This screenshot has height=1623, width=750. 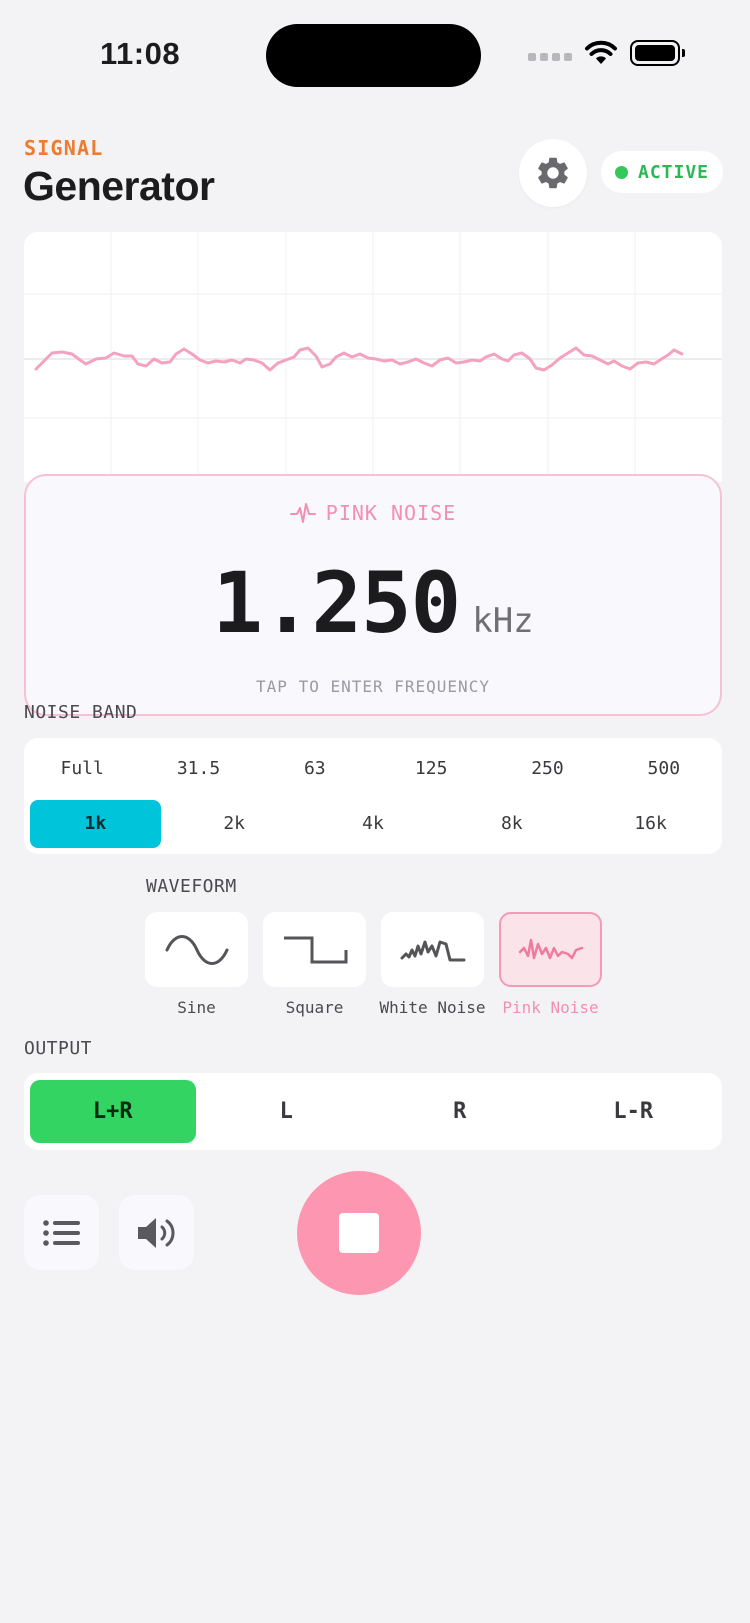 I want to click on output-option: L-R, so click(x=634, y=1111).